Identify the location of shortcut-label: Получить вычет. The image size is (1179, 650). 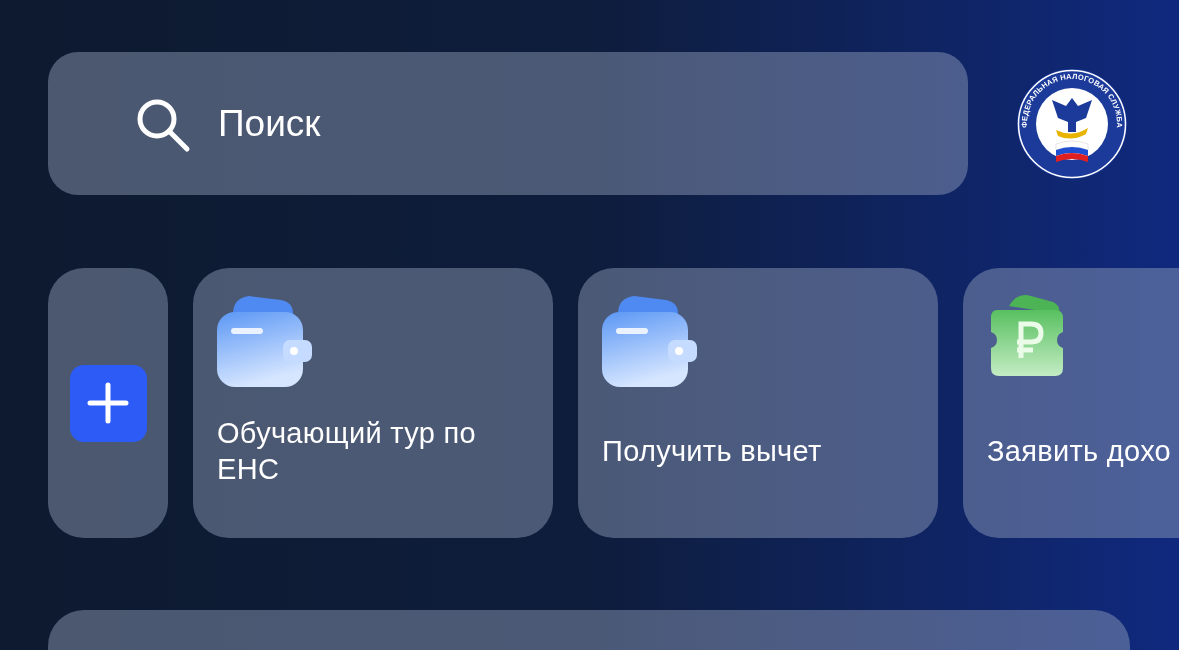
(712, 451).